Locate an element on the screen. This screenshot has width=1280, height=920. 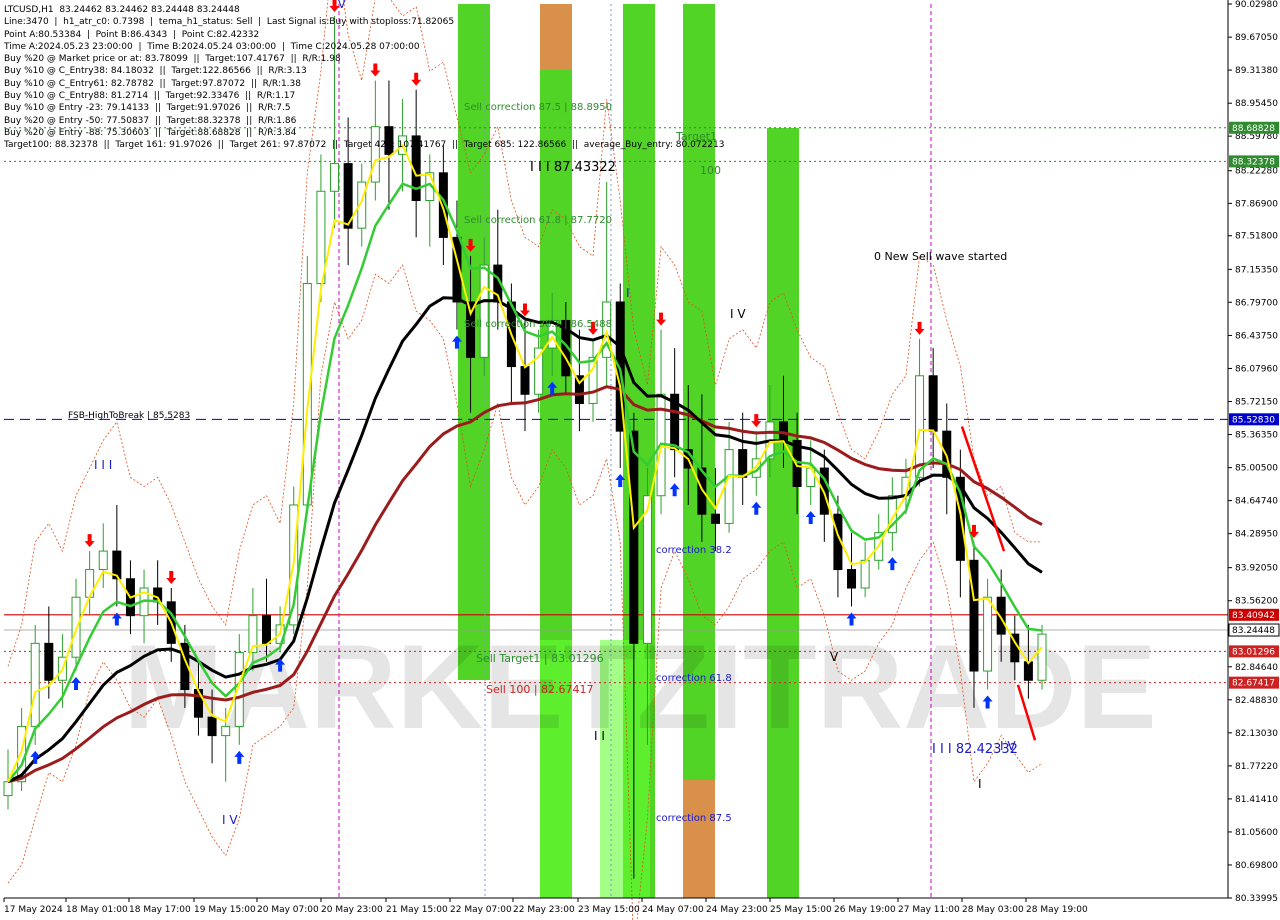
y-tick-label: 89.67050 is located at coordinates (1256, 38).